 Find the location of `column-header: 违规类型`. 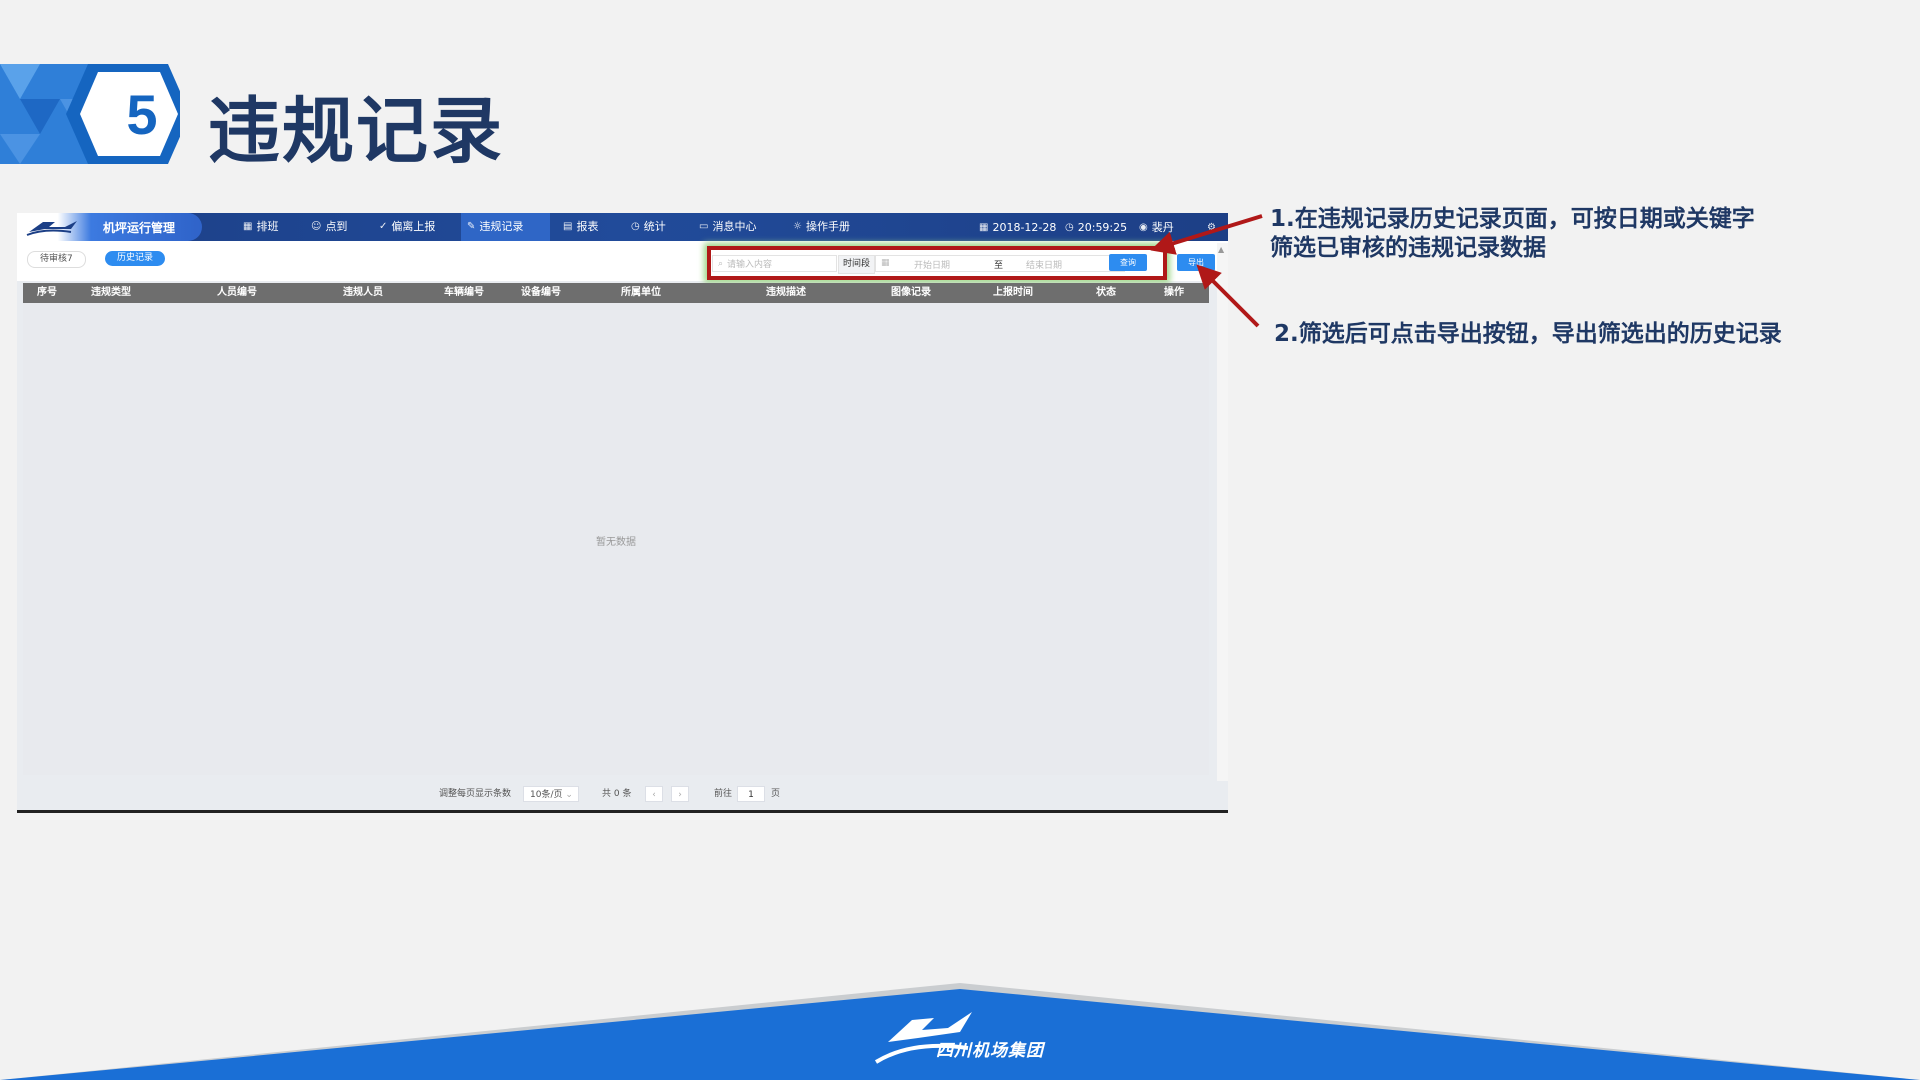

column-header: 违规类型 is located at coordinates (111, 292).